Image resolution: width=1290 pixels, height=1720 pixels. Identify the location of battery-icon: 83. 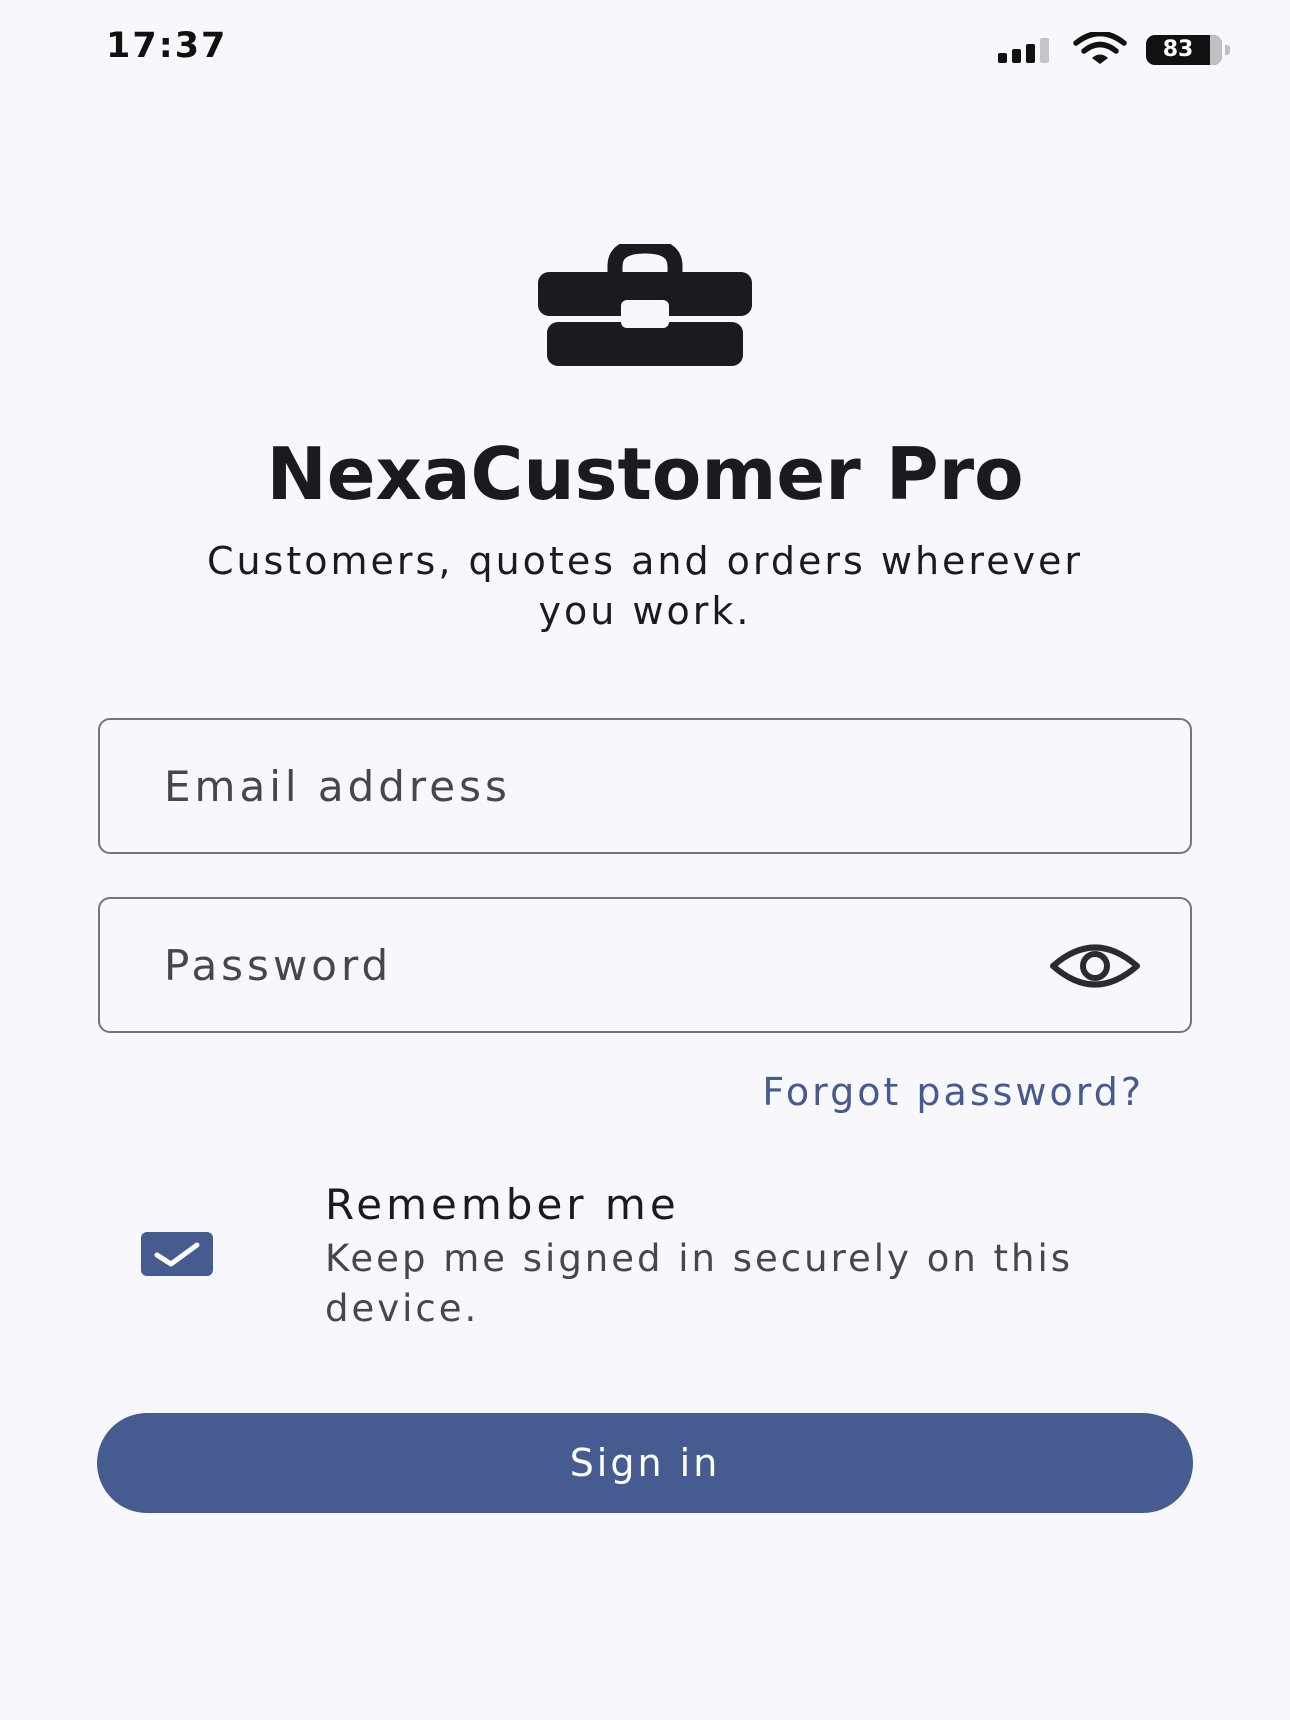
(1189, 50).